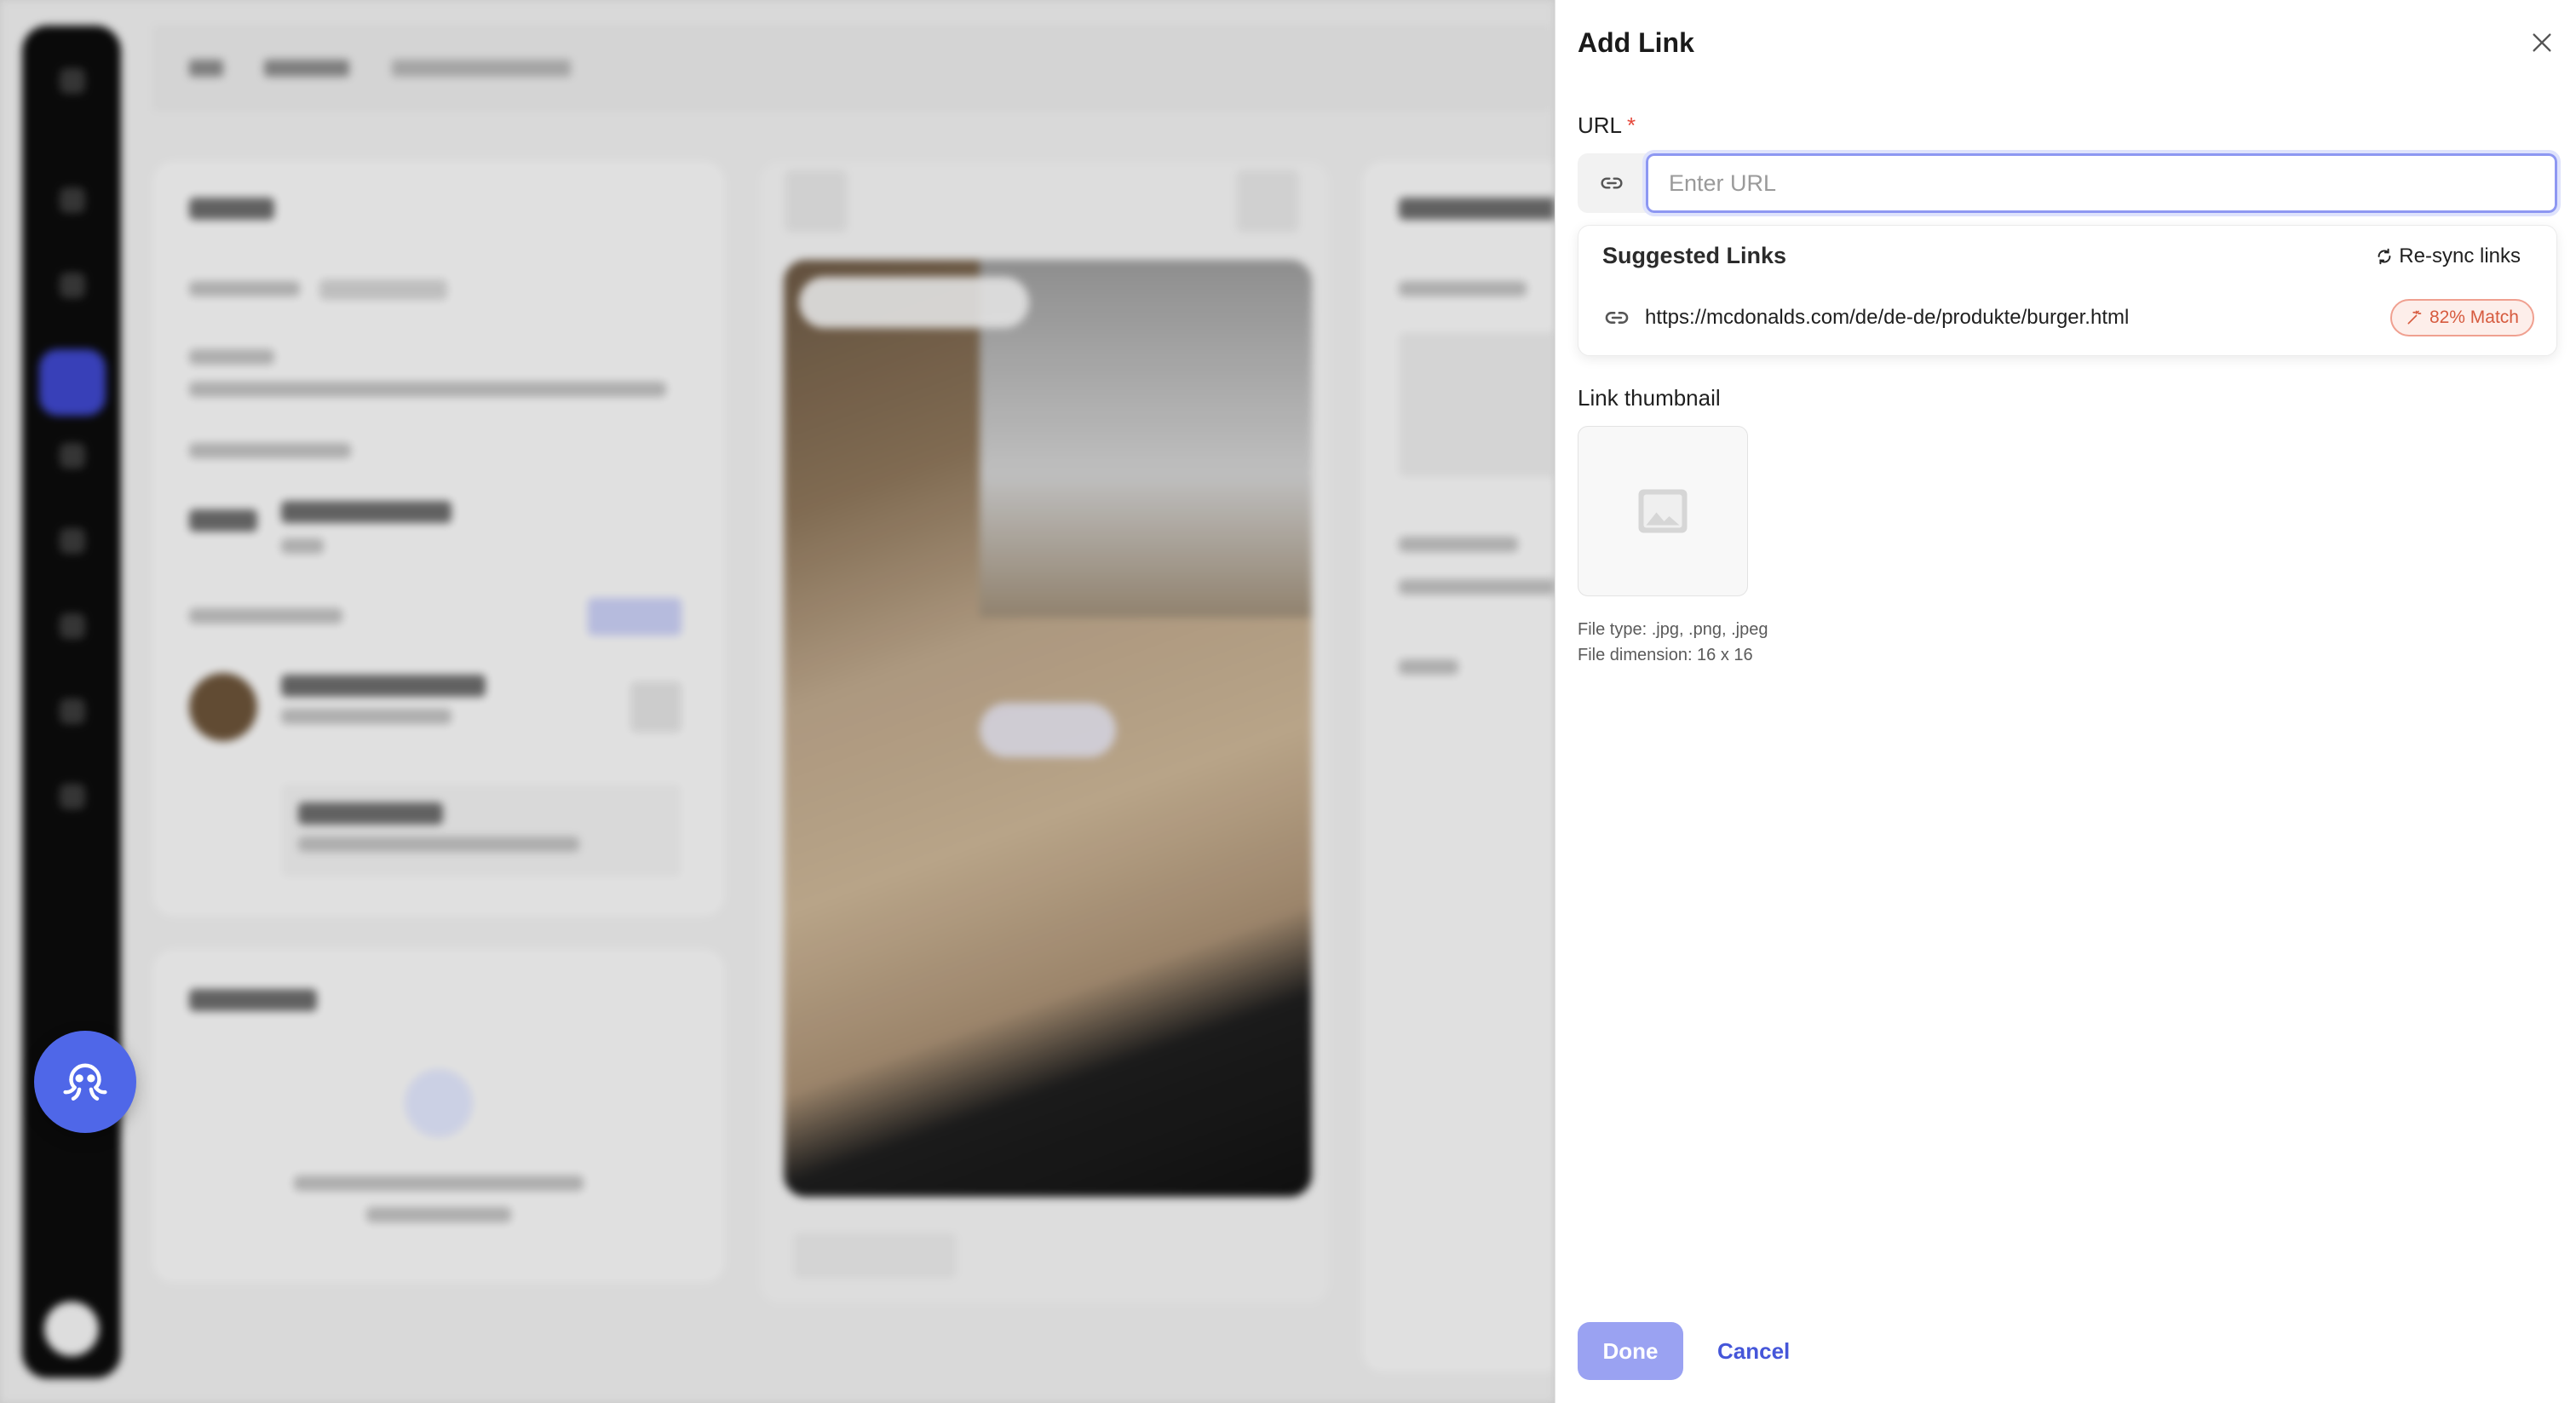 This screenshot has height=1403, width=2576. I want to click on url-label-text: URL, so click(1601, 125).